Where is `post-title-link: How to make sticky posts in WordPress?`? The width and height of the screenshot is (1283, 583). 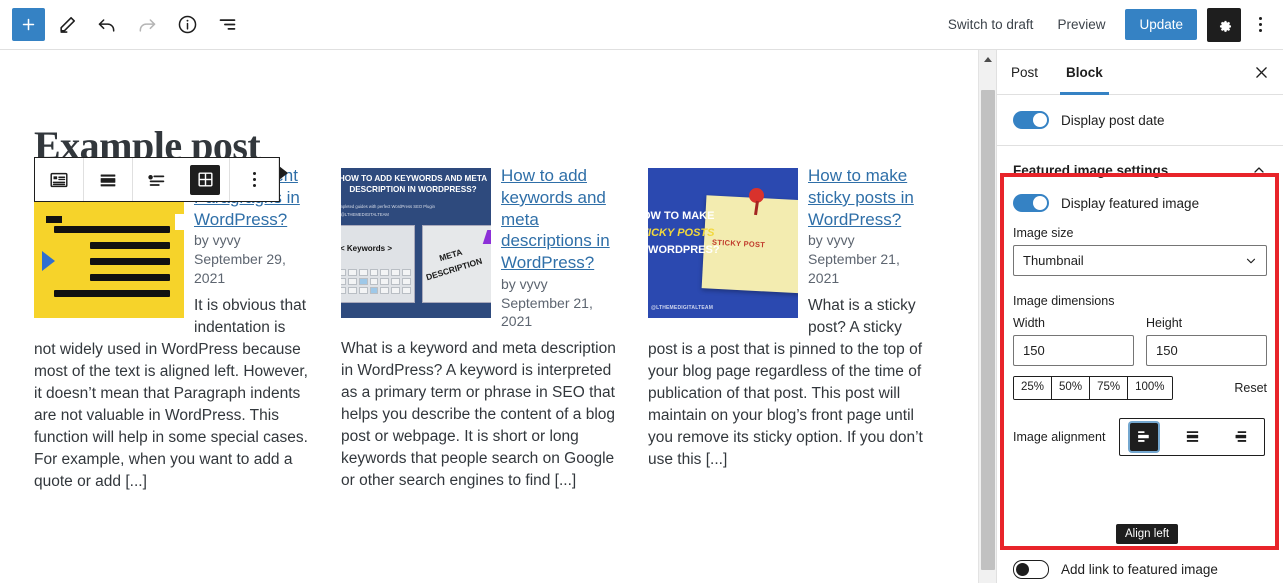 post-title-link: How to make sticky posts in WordPress? is located at coordinates (861, 197).